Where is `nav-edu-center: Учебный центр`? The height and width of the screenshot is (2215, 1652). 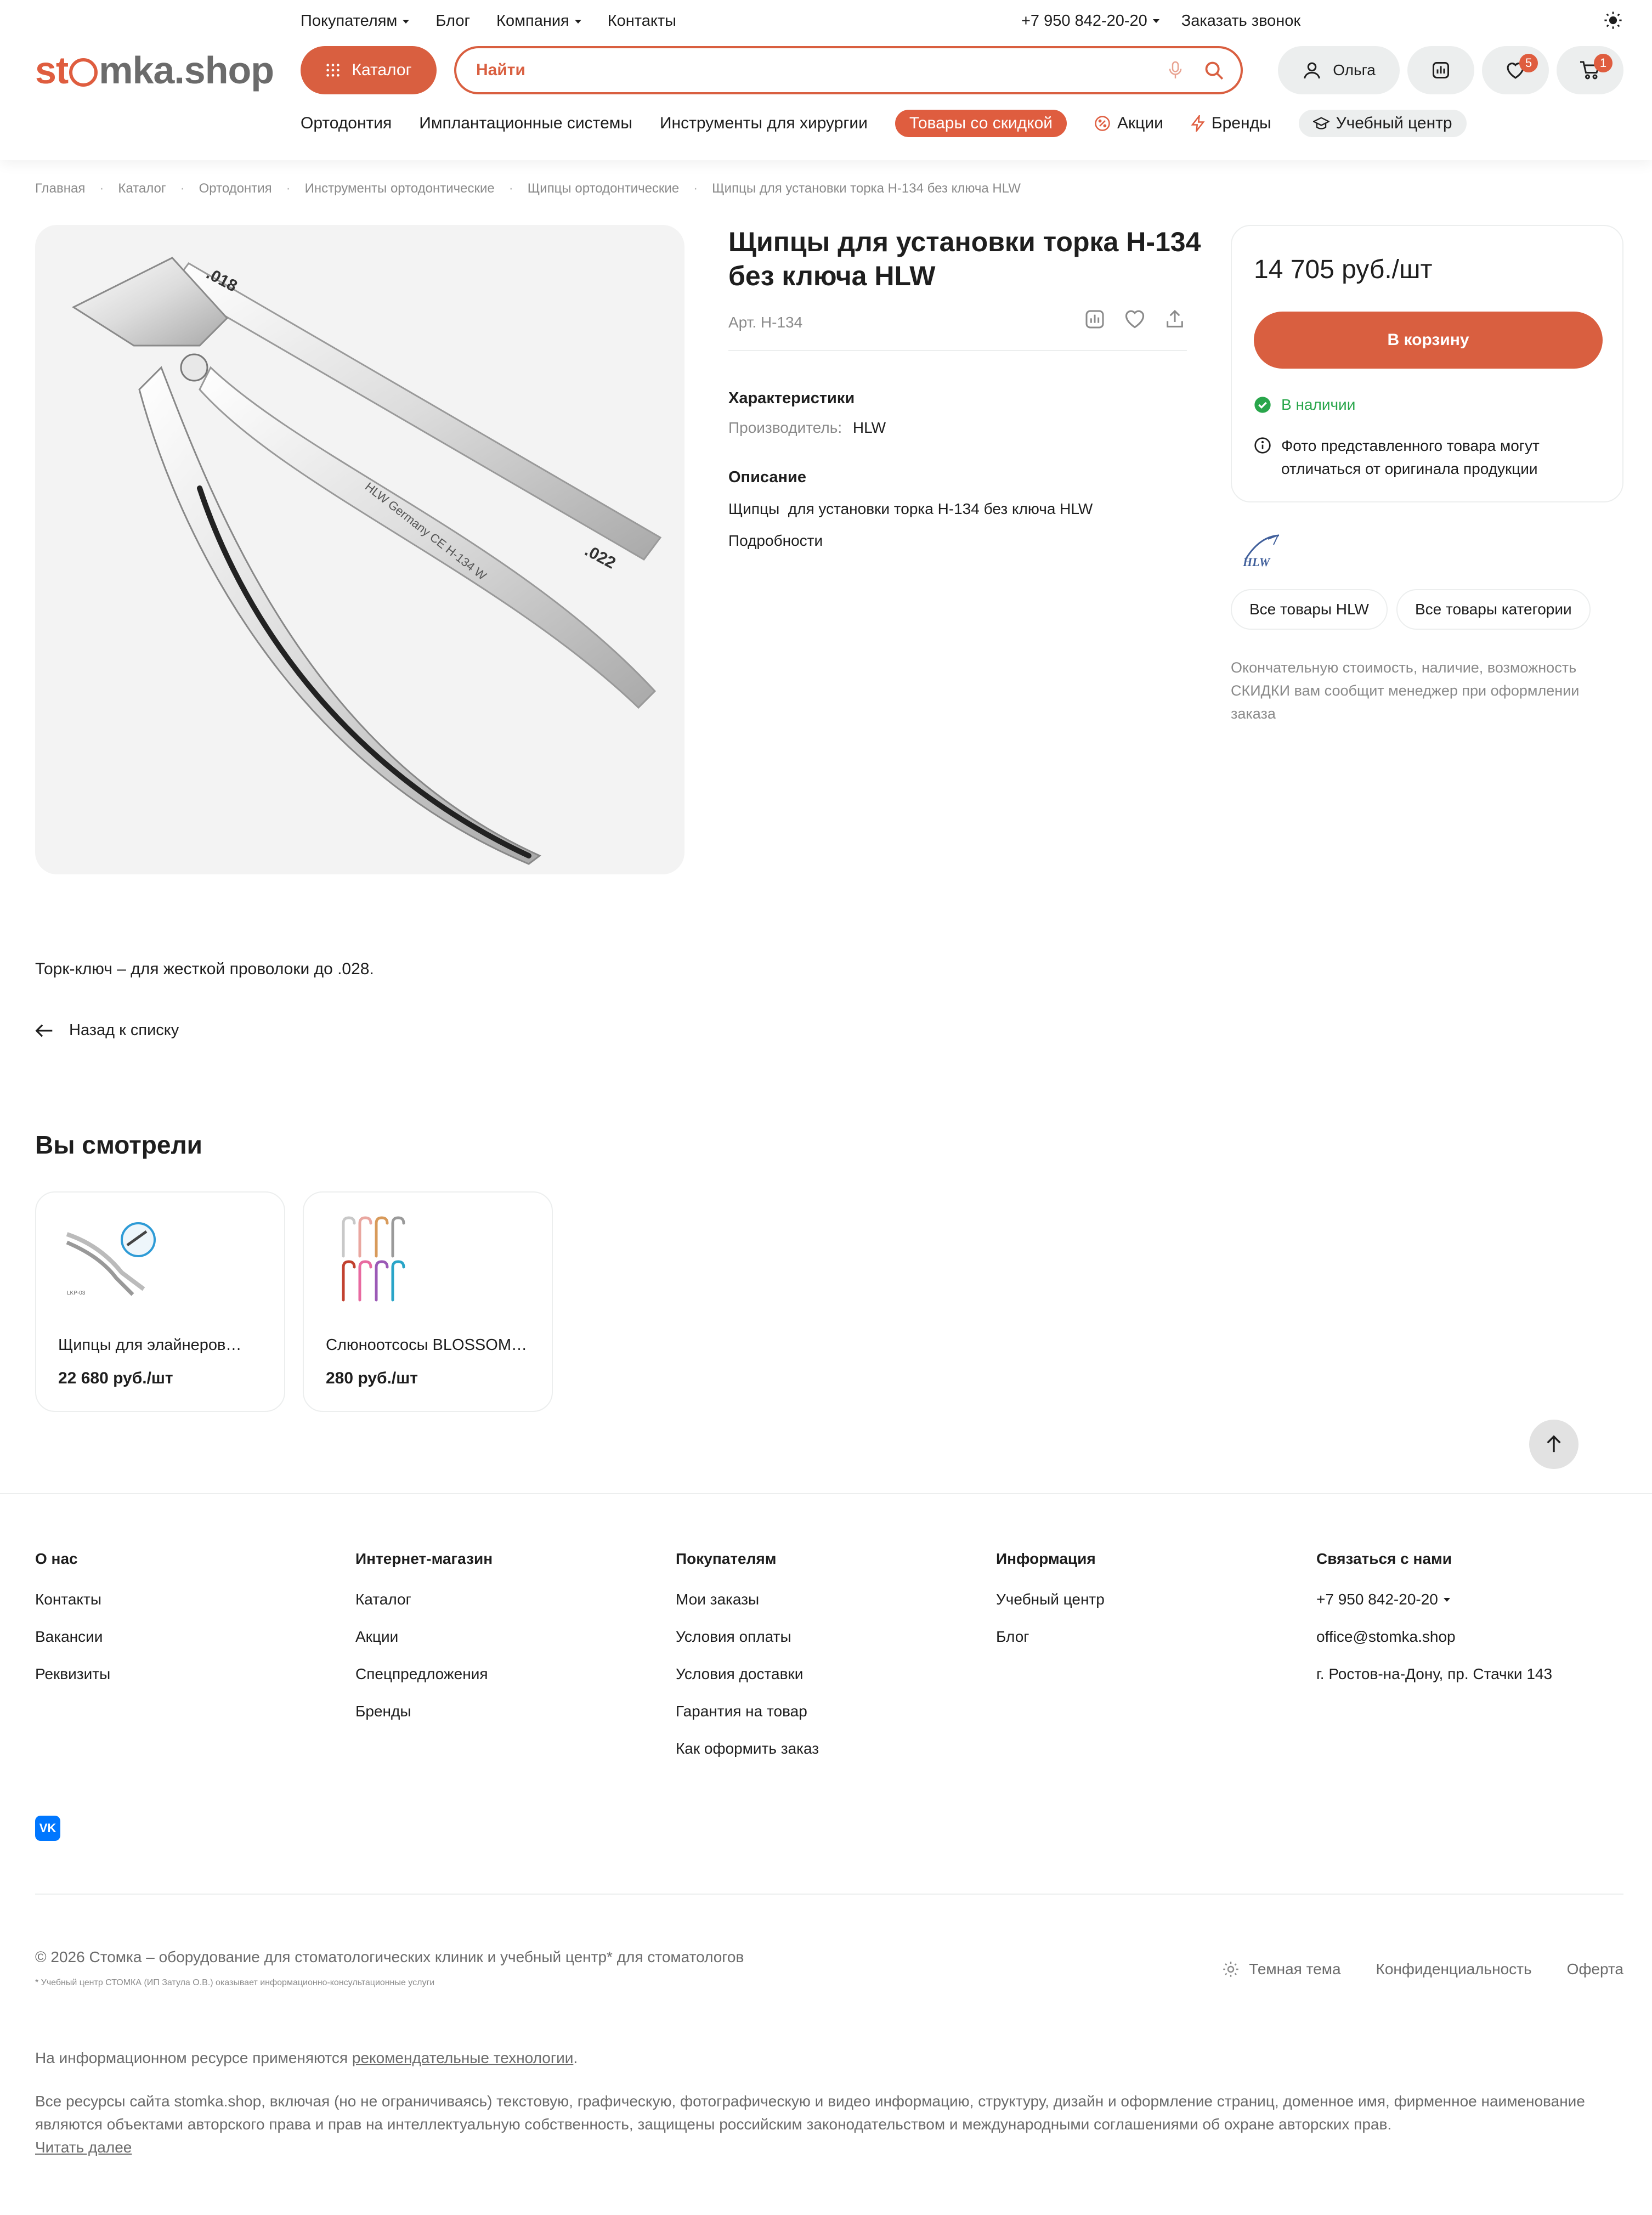 nav-edu-center: Учебный центр is located at coordinates (1382, 124).